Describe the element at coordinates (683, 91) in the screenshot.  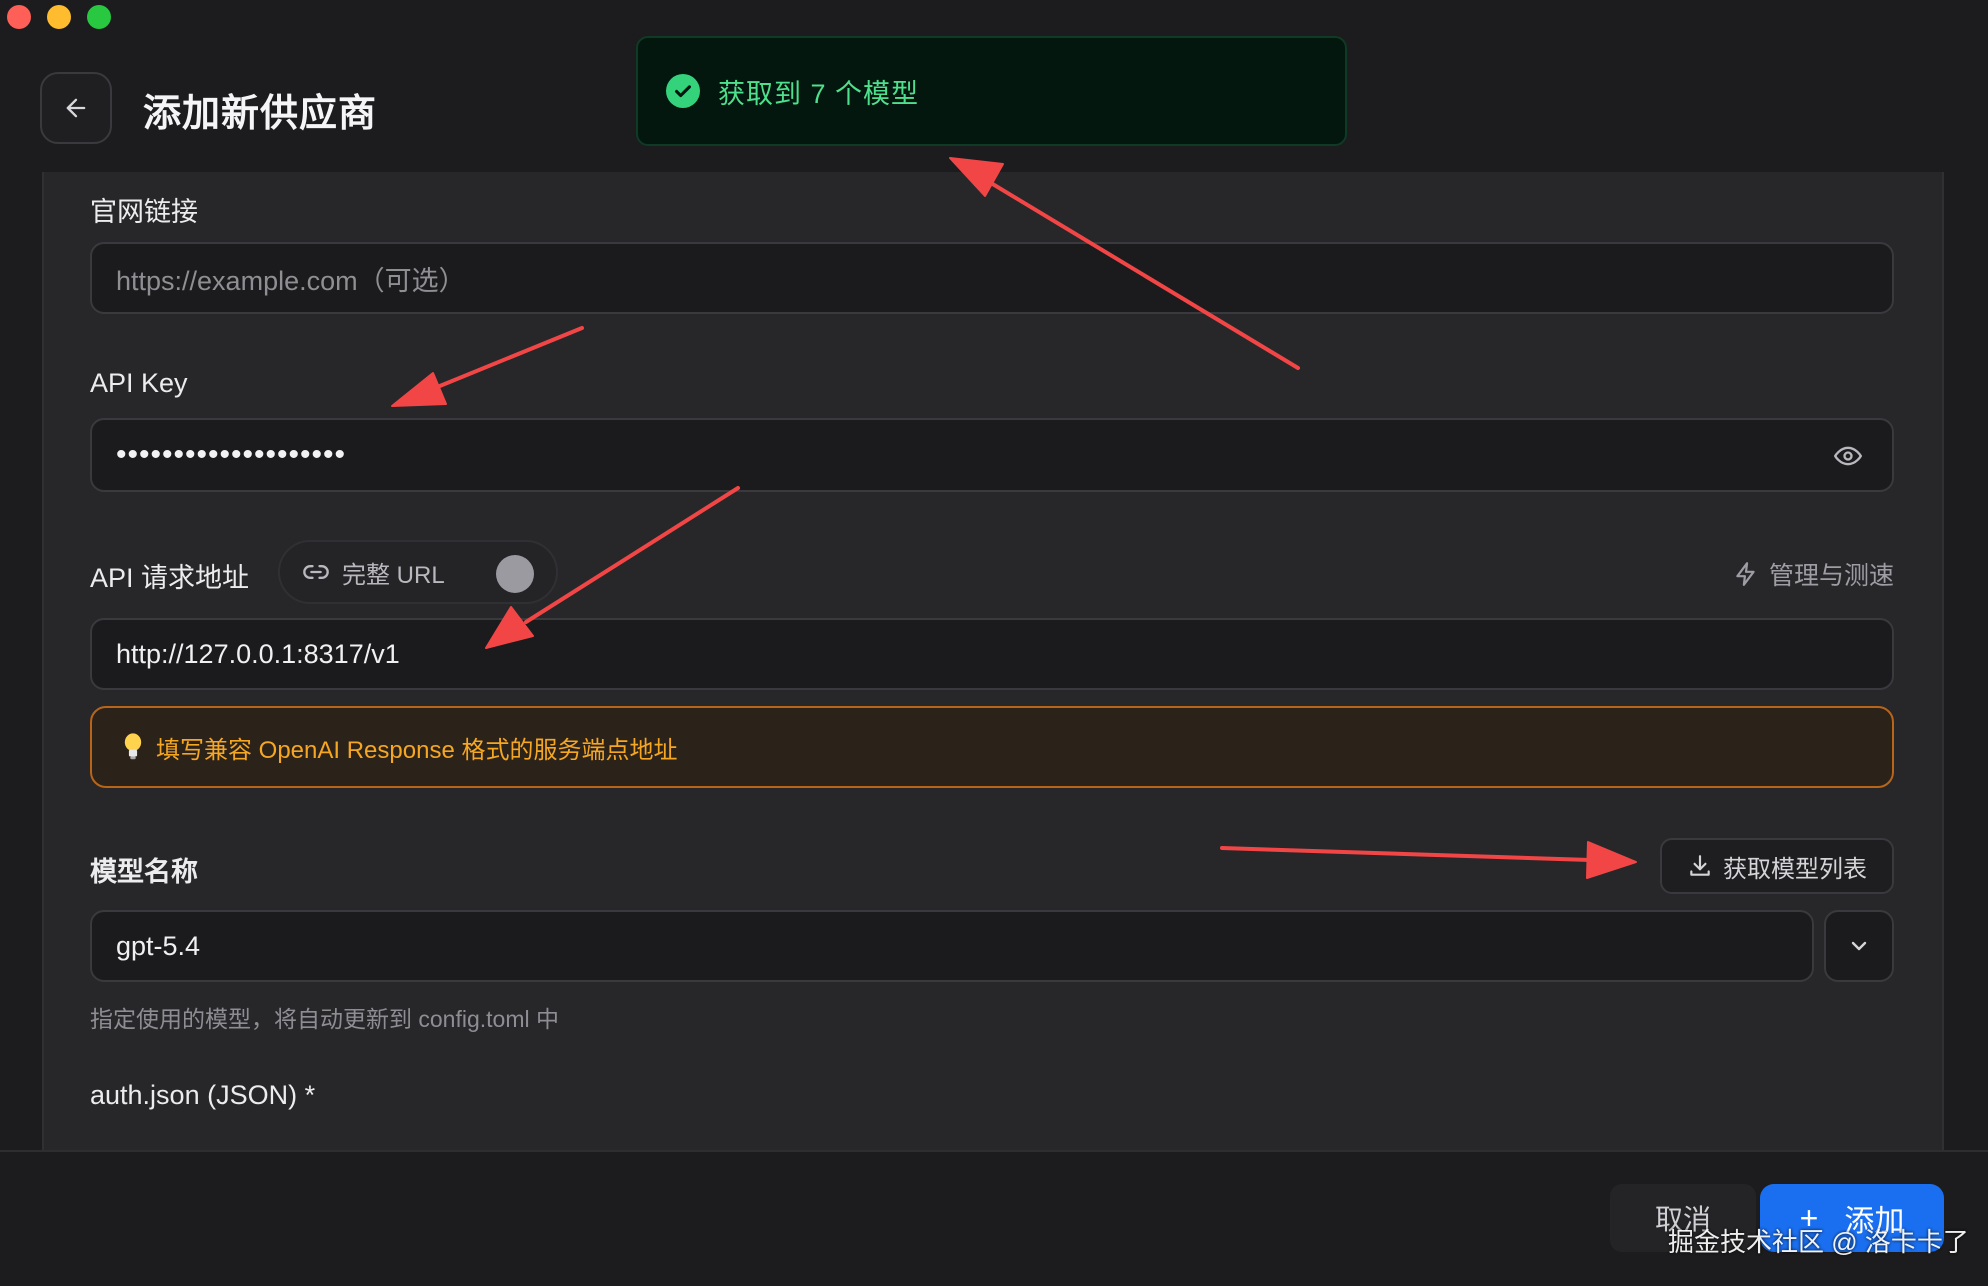
I see `check-circle-icon` at that location.